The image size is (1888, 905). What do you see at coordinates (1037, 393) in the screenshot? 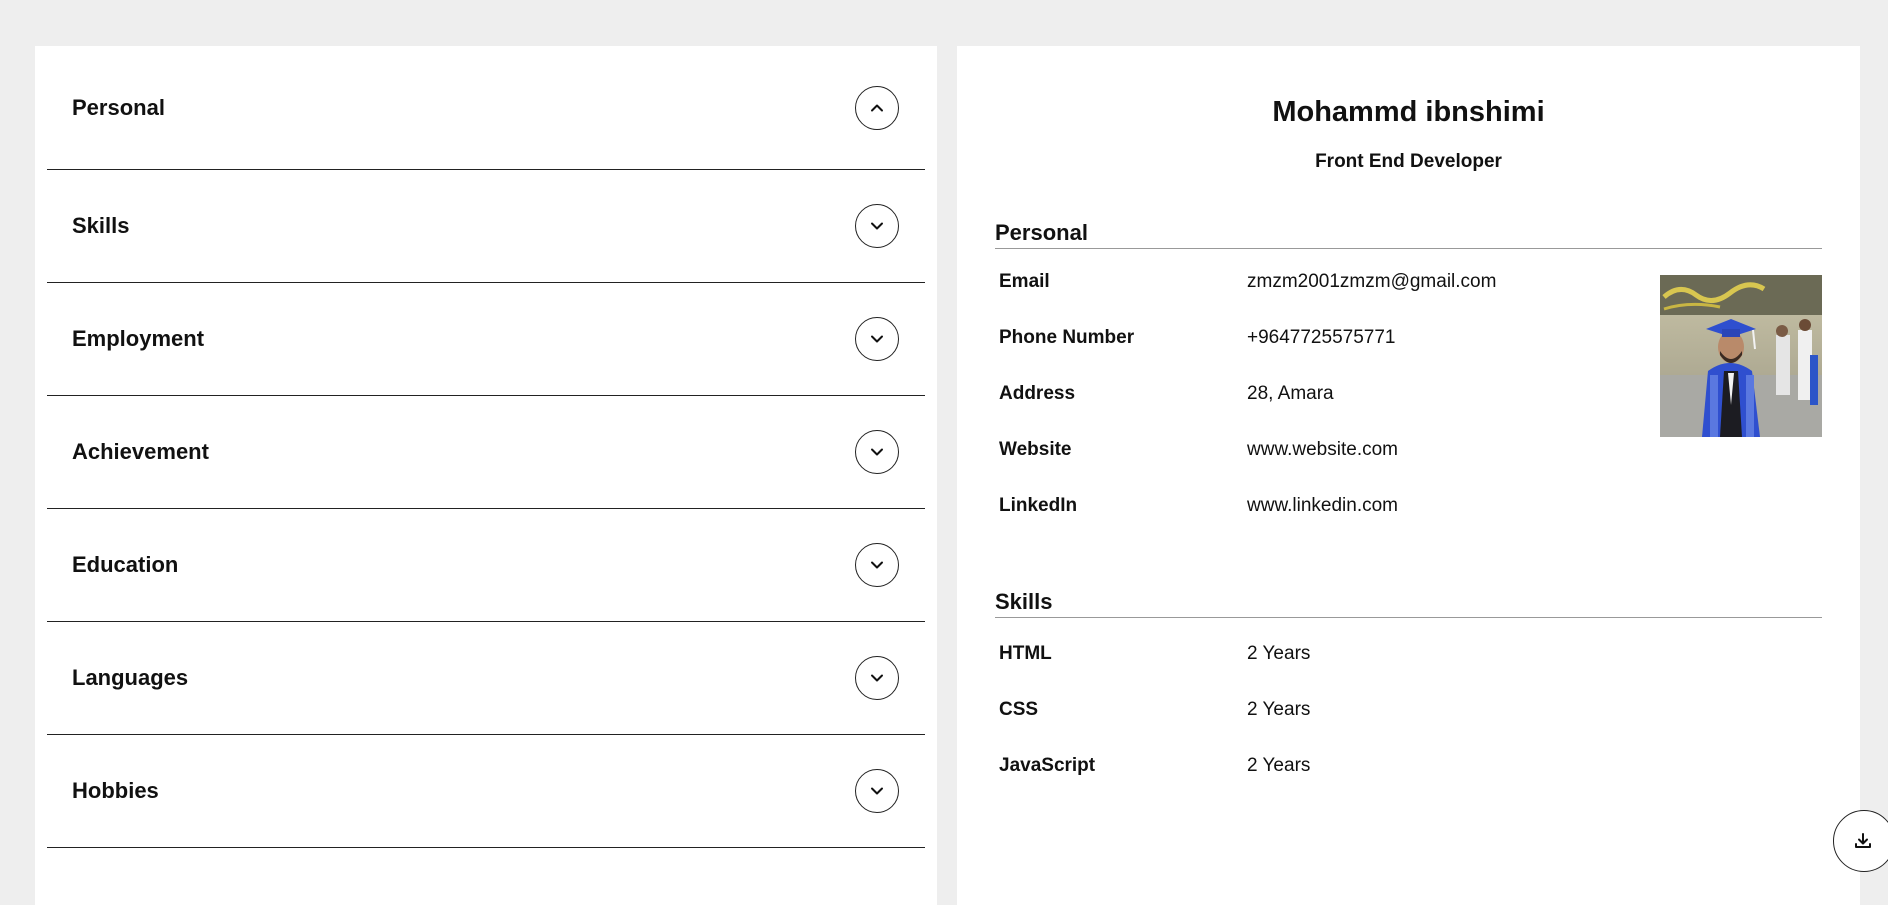
I see `info-label: Address` at bounding box center [1037, 393].